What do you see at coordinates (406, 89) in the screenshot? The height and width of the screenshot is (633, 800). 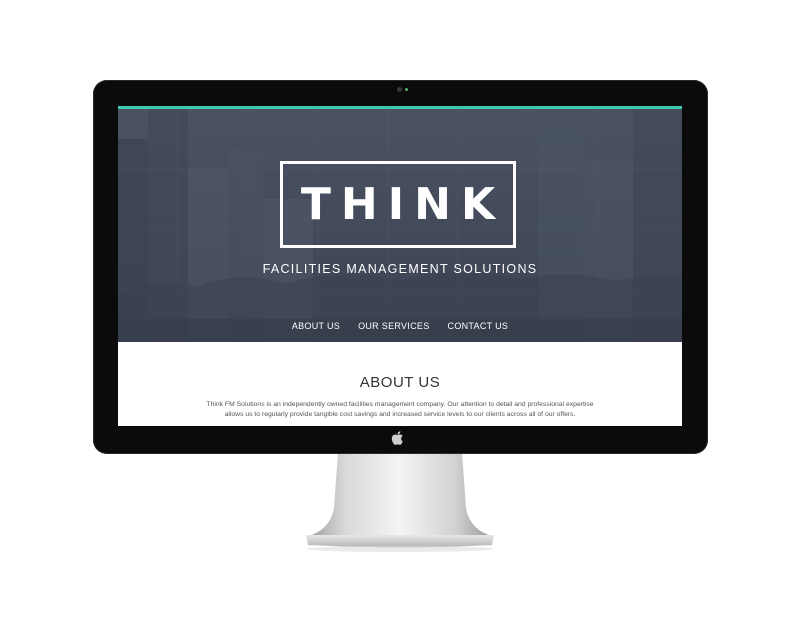 I see `camera-led` at bounding box center [406, 89].